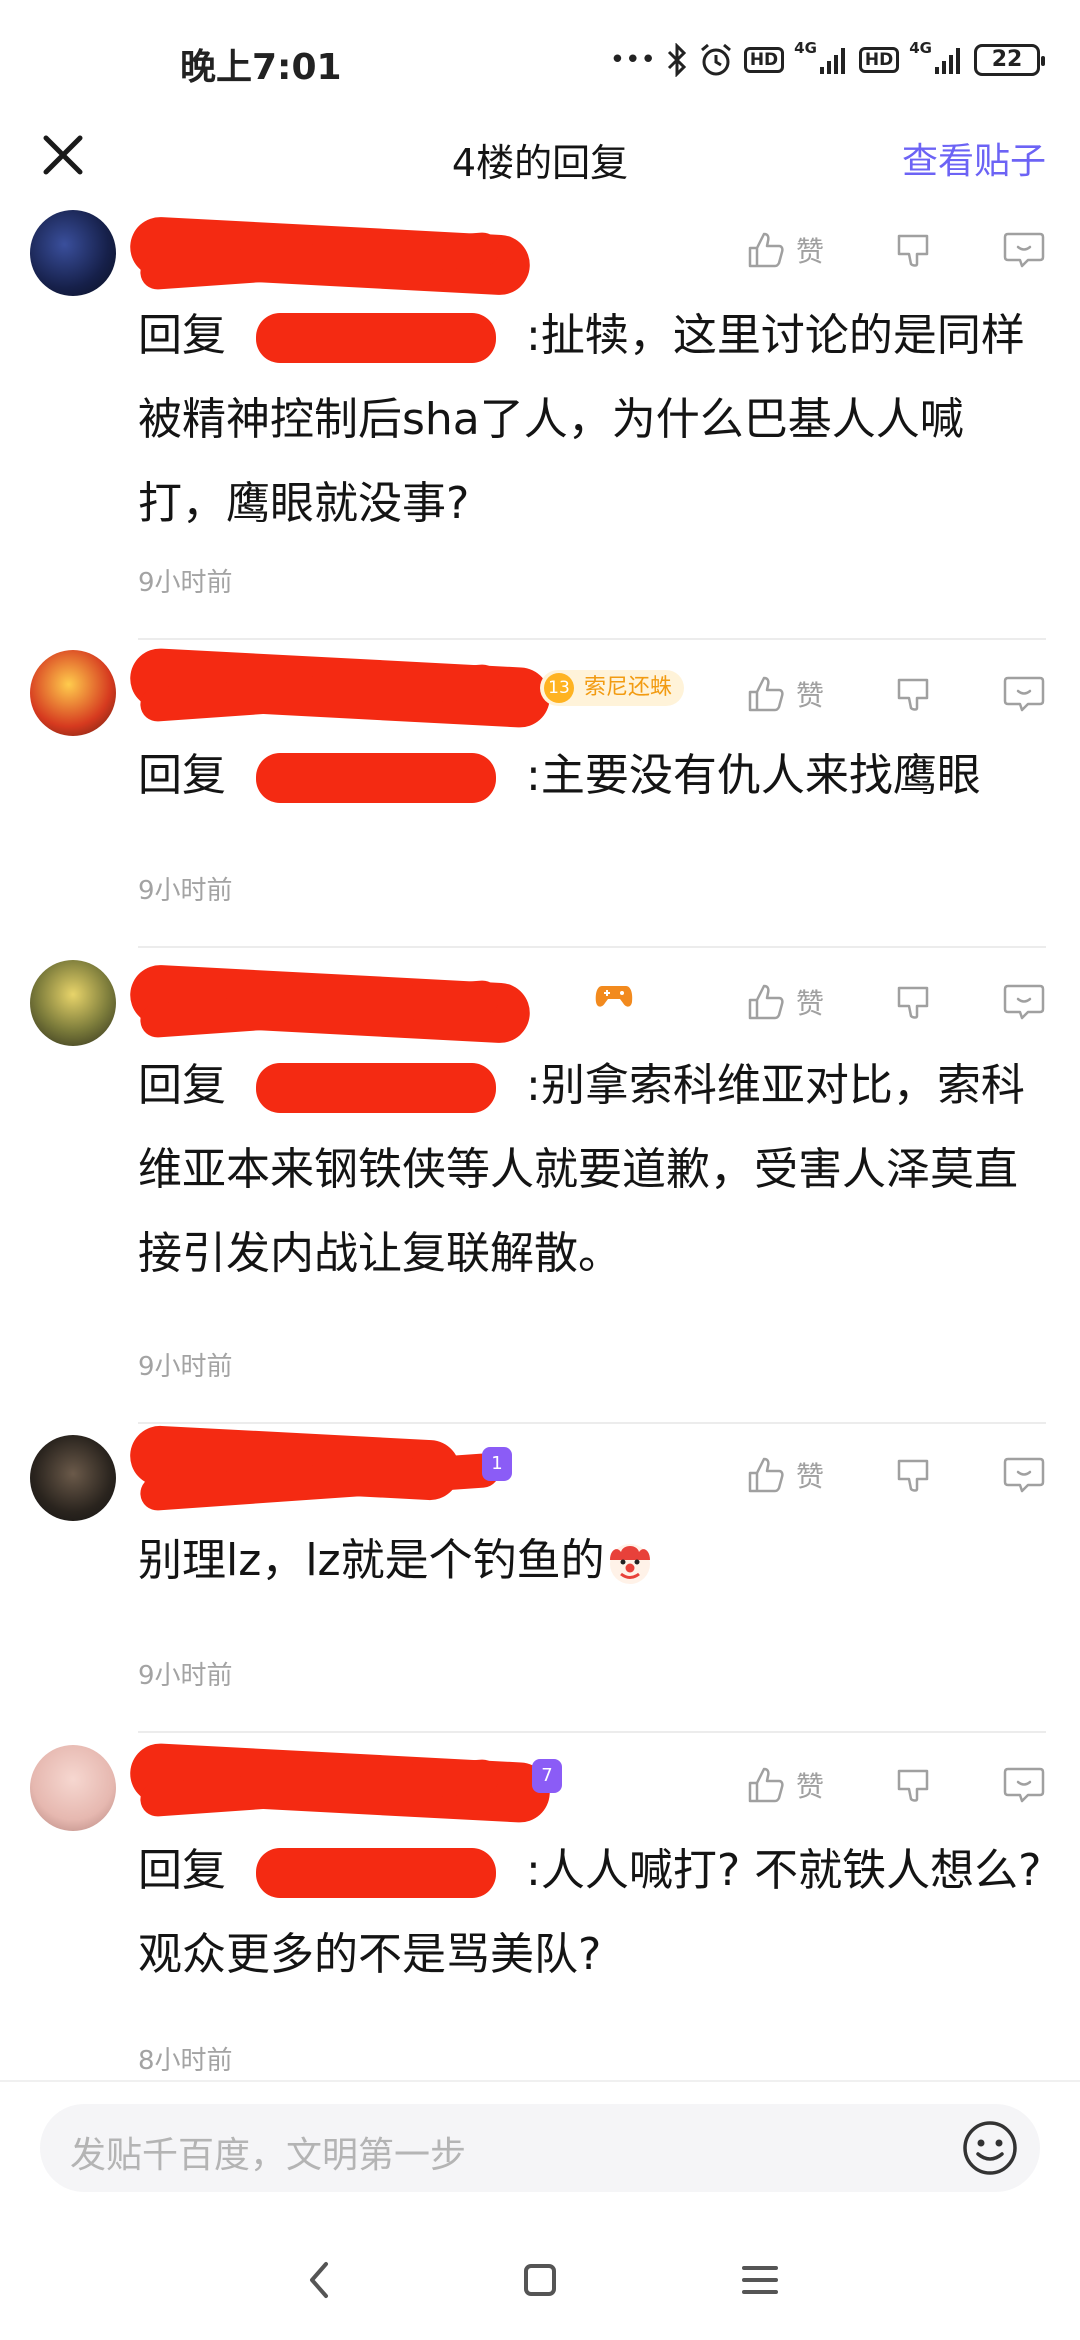  I want to click on timestamp: 8小时前, so click(185, 2061).